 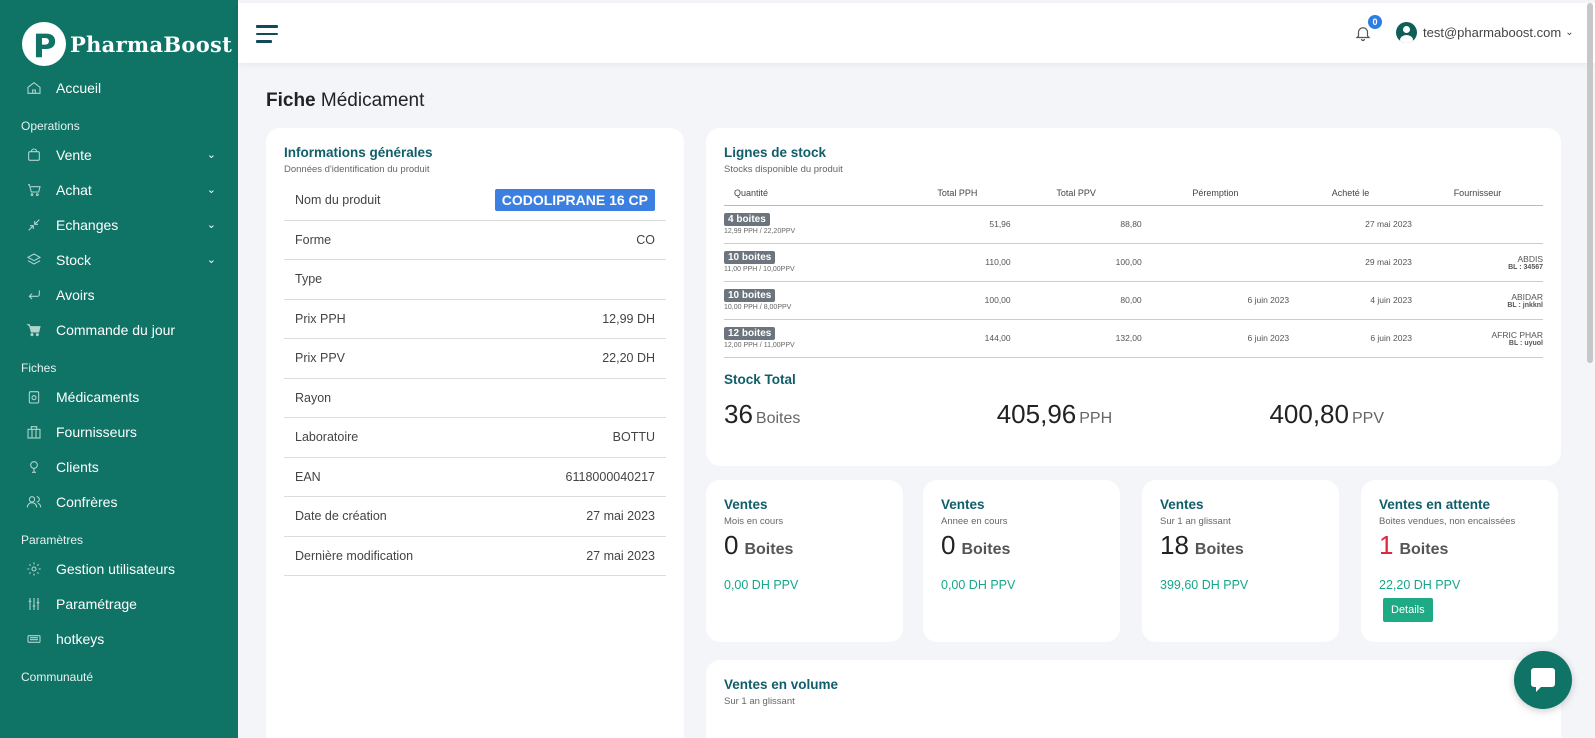 What do you see at coordinates (1215, 338) in the screenshot?
I see `expiry-cell: 6 juin 2023` at bounding box center [1215, 338].